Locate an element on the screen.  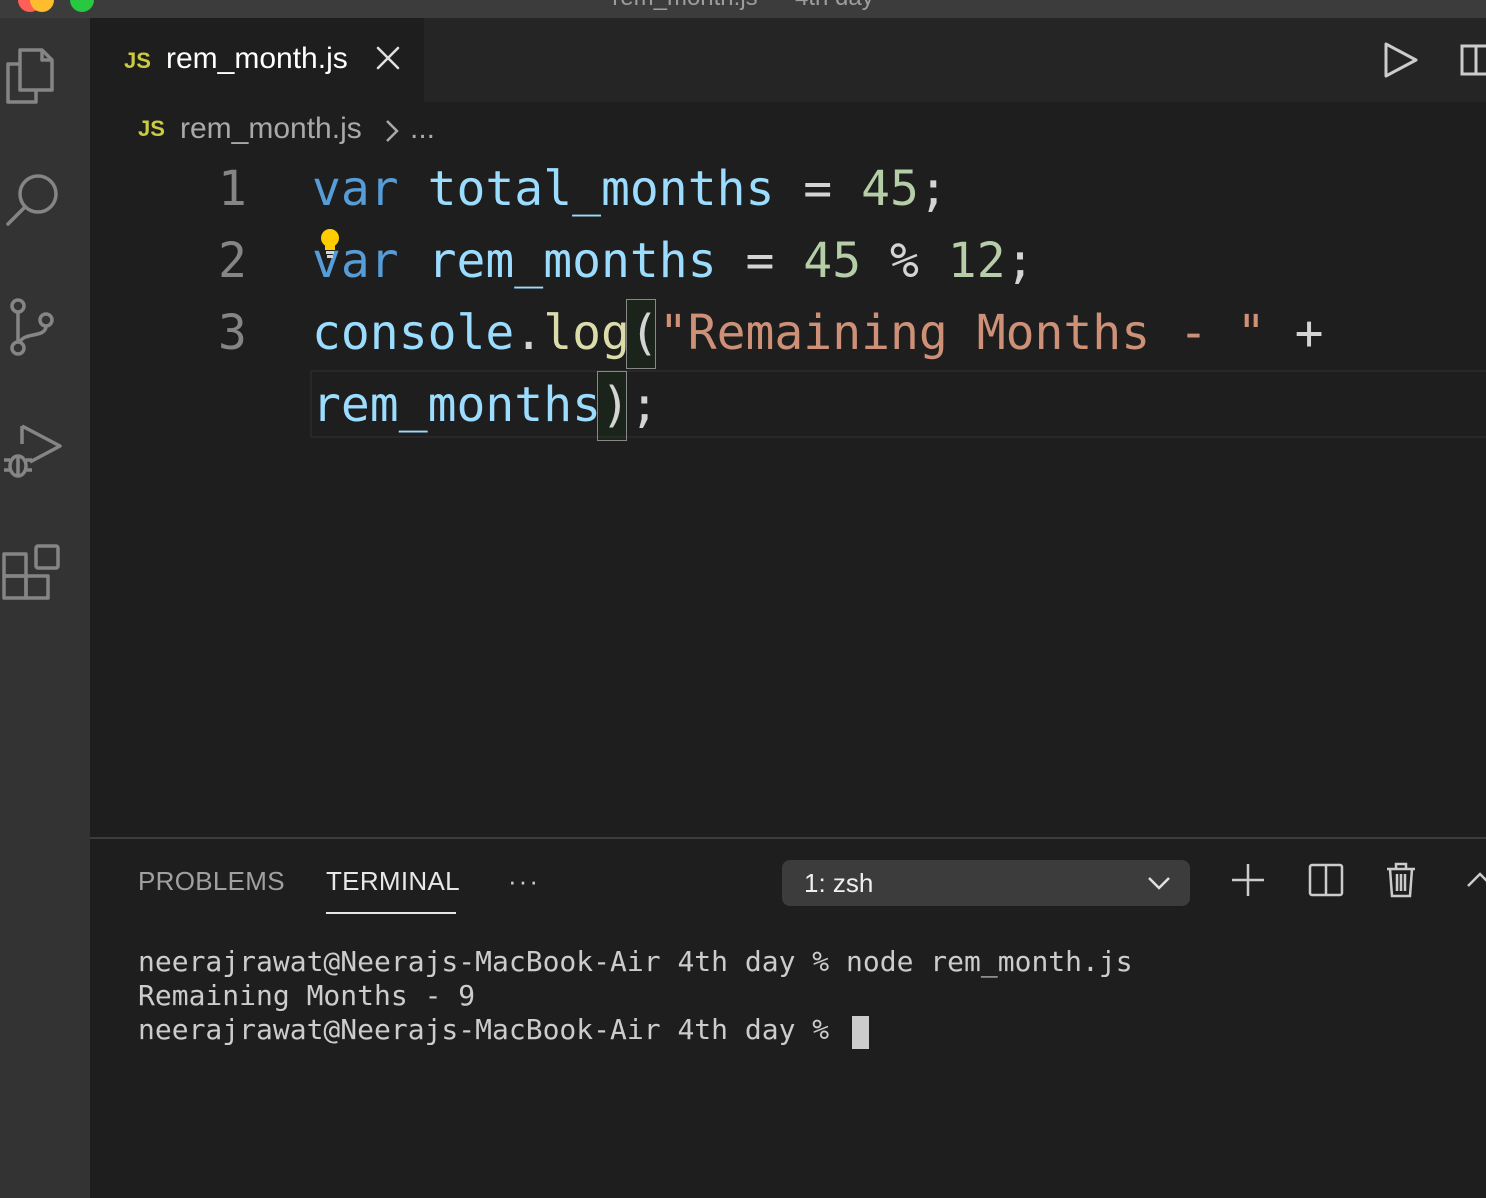
chevron-right-icon is located at coordinates (392, 131).